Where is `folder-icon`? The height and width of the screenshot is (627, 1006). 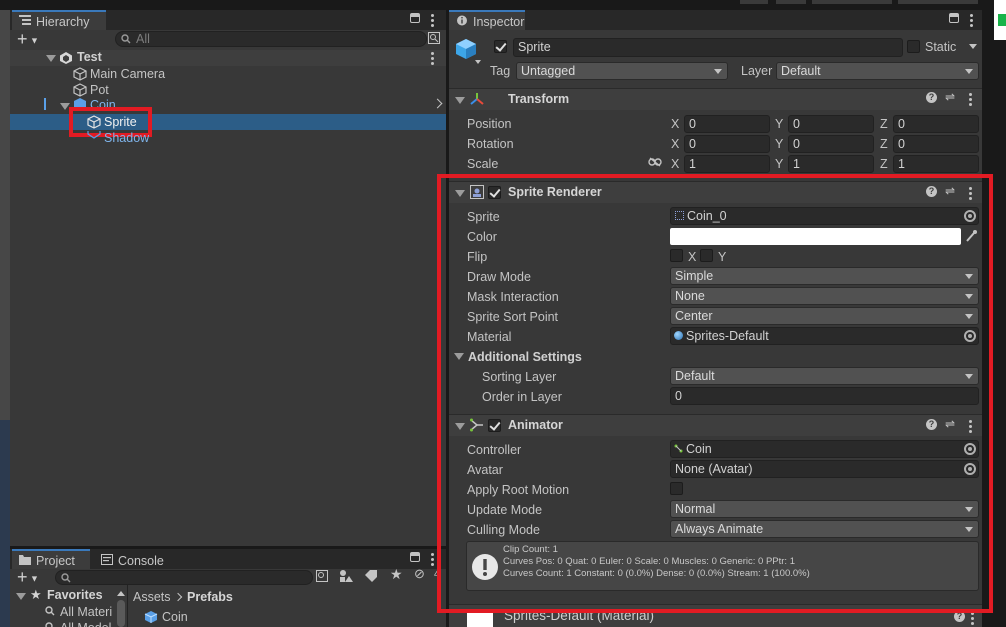 folder-icon is located at coordinates (25, 560).